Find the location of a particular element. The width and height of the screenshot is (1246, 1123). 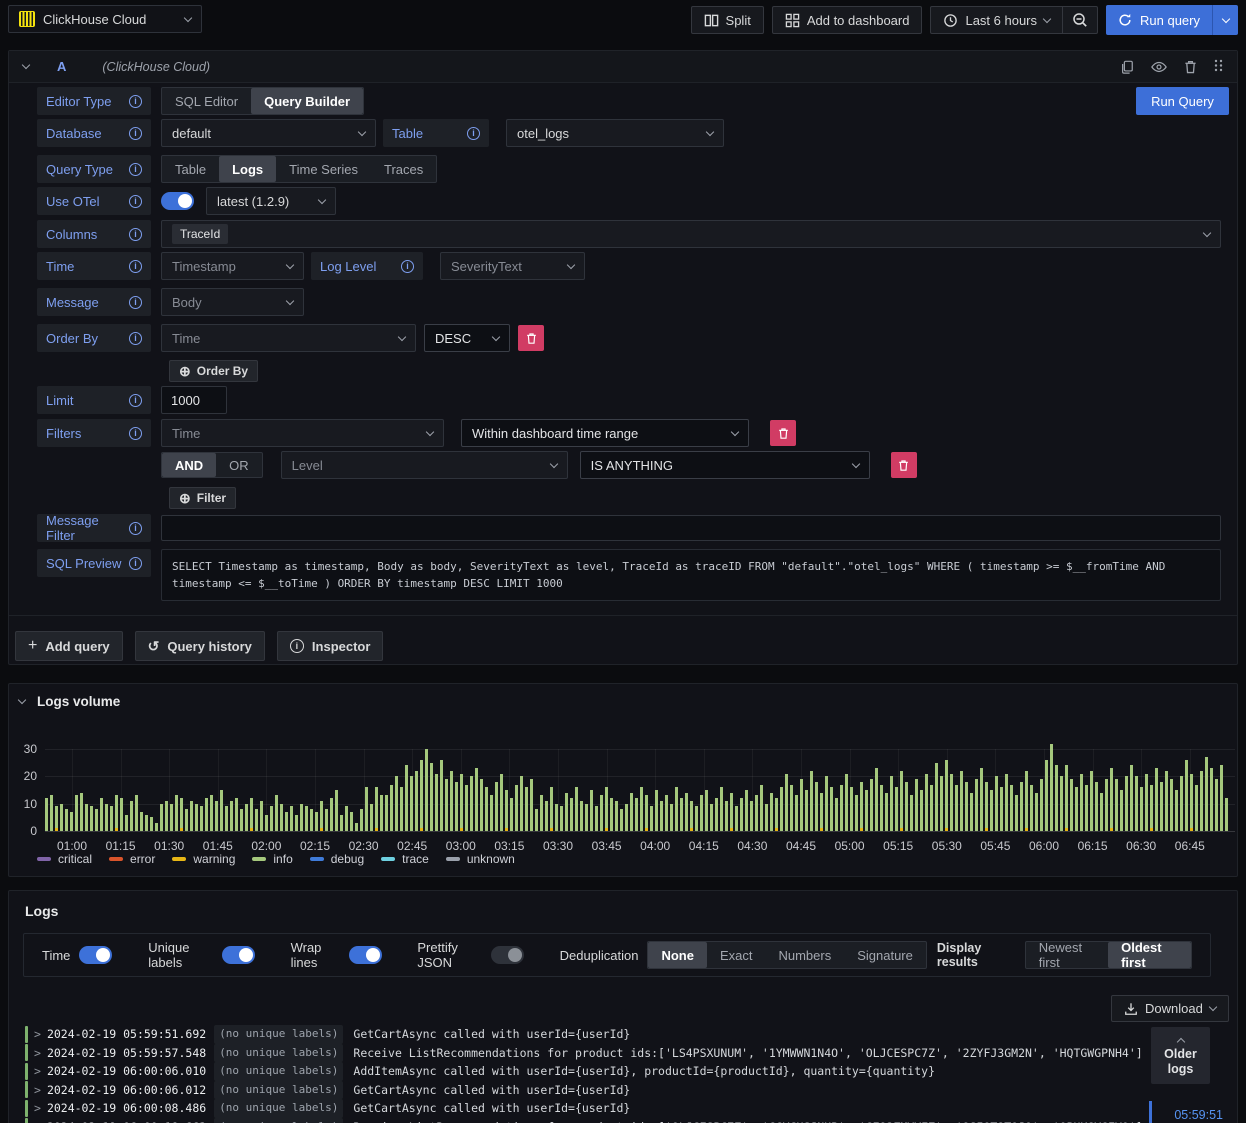

inspector-button: i Inspector is located at coordinates (330, 646).